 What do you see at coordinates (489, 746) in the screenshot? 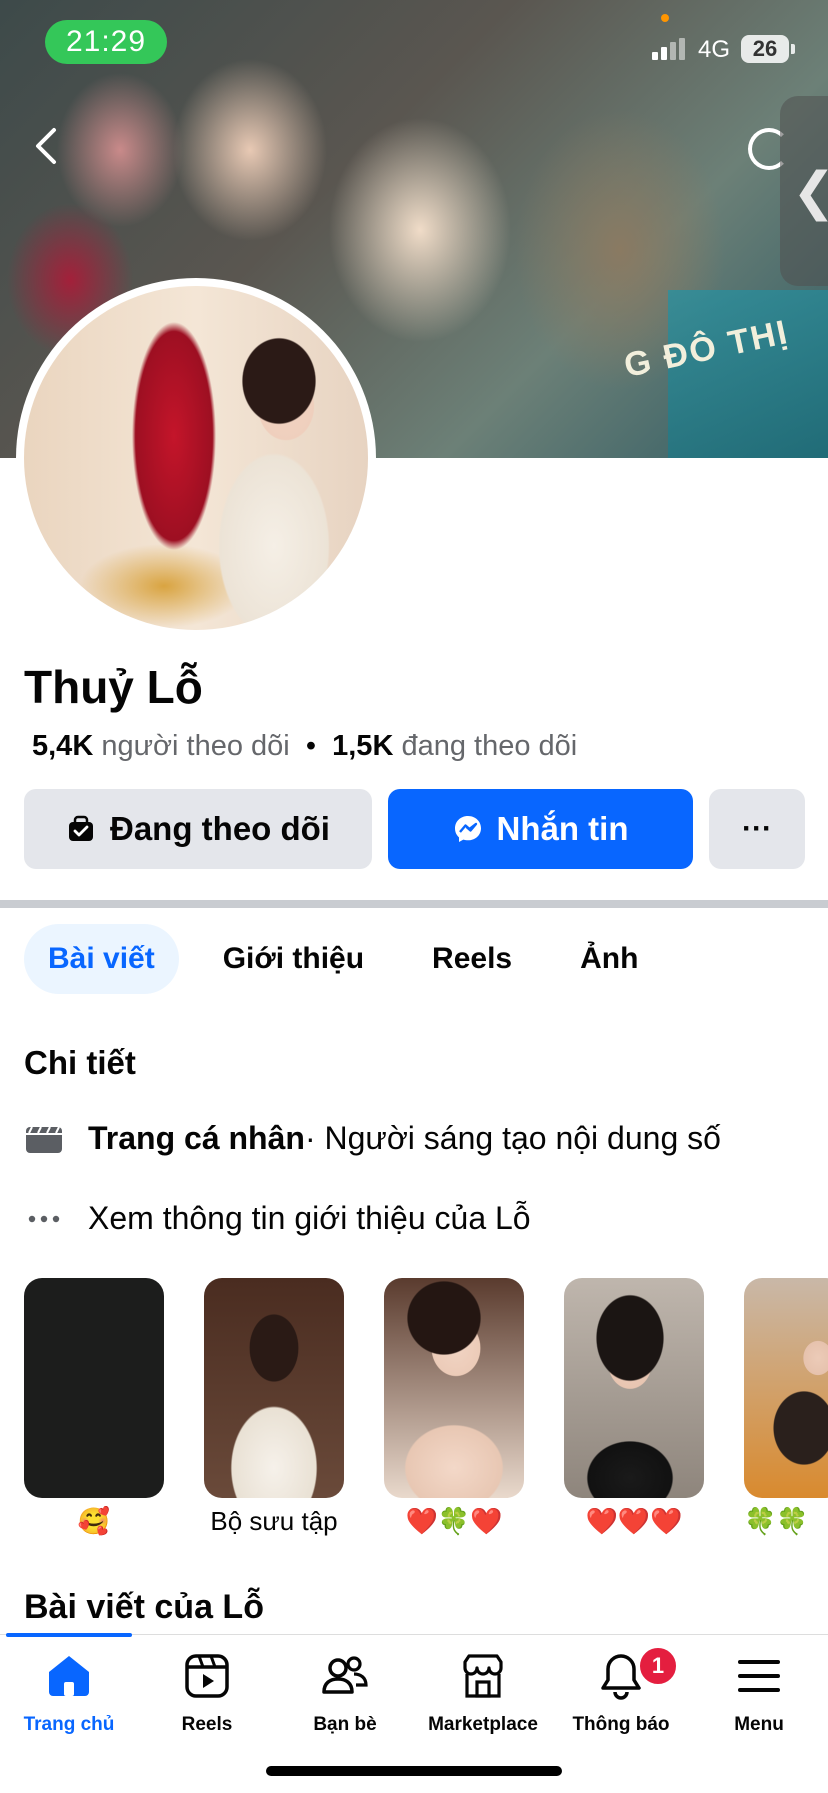
I see `following-label: đang theo dõi` at bounding box center [489, 746].